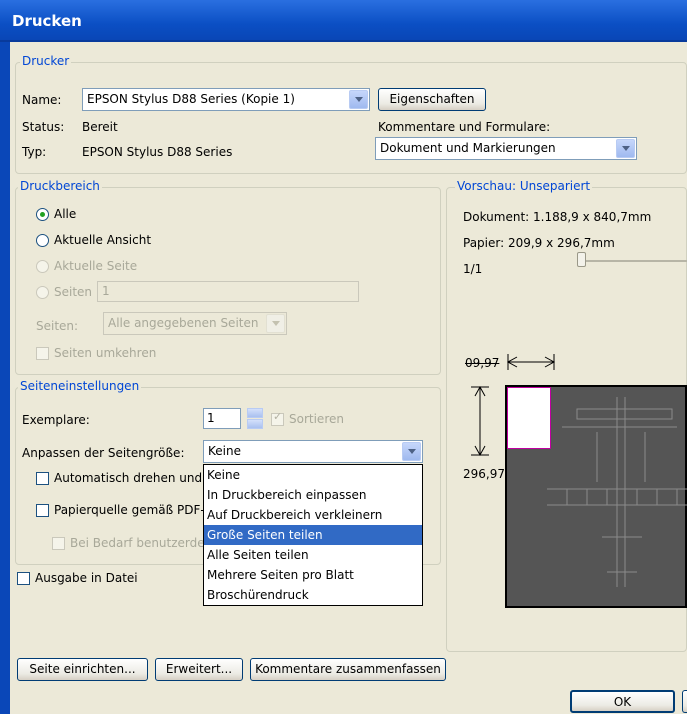 The width and height of the screenshot is (687, 714). I want to click on page-counter: 1/1, so click(473, 269).